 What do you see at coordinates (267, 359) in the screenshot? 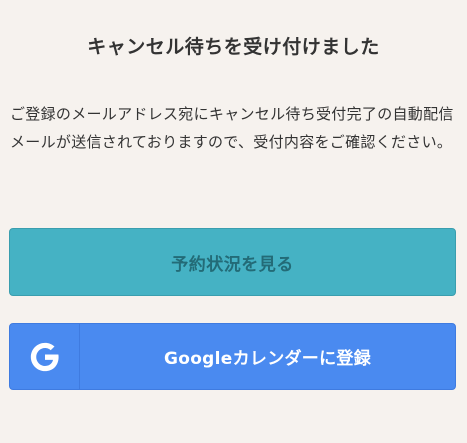
I see `google-calendar-label: Googleカレンダーに登録` at bounding box center [267, 359].